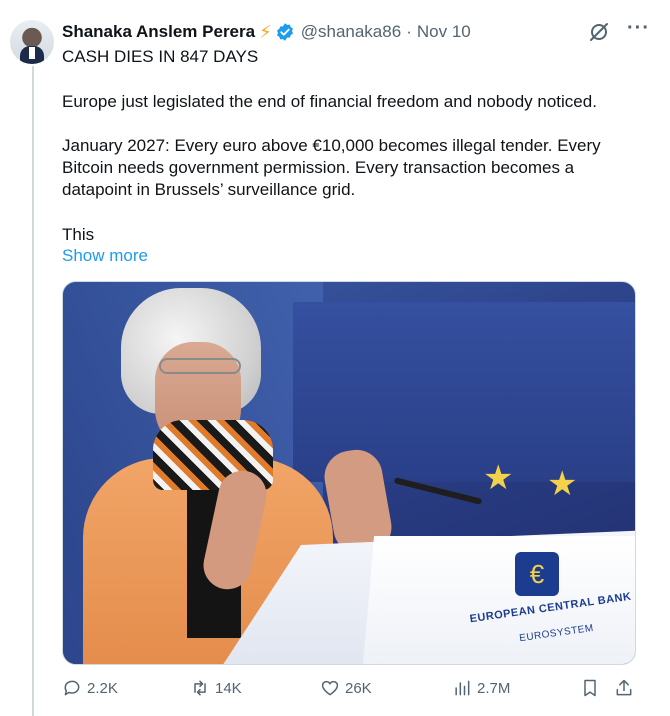 Image resolution: width=670 pixels, height=716 pixels. What do you see at coordinates (265, 31) in the screenshot?
I see `bolt-icon: ⚡` at bounding box center [265, 31].